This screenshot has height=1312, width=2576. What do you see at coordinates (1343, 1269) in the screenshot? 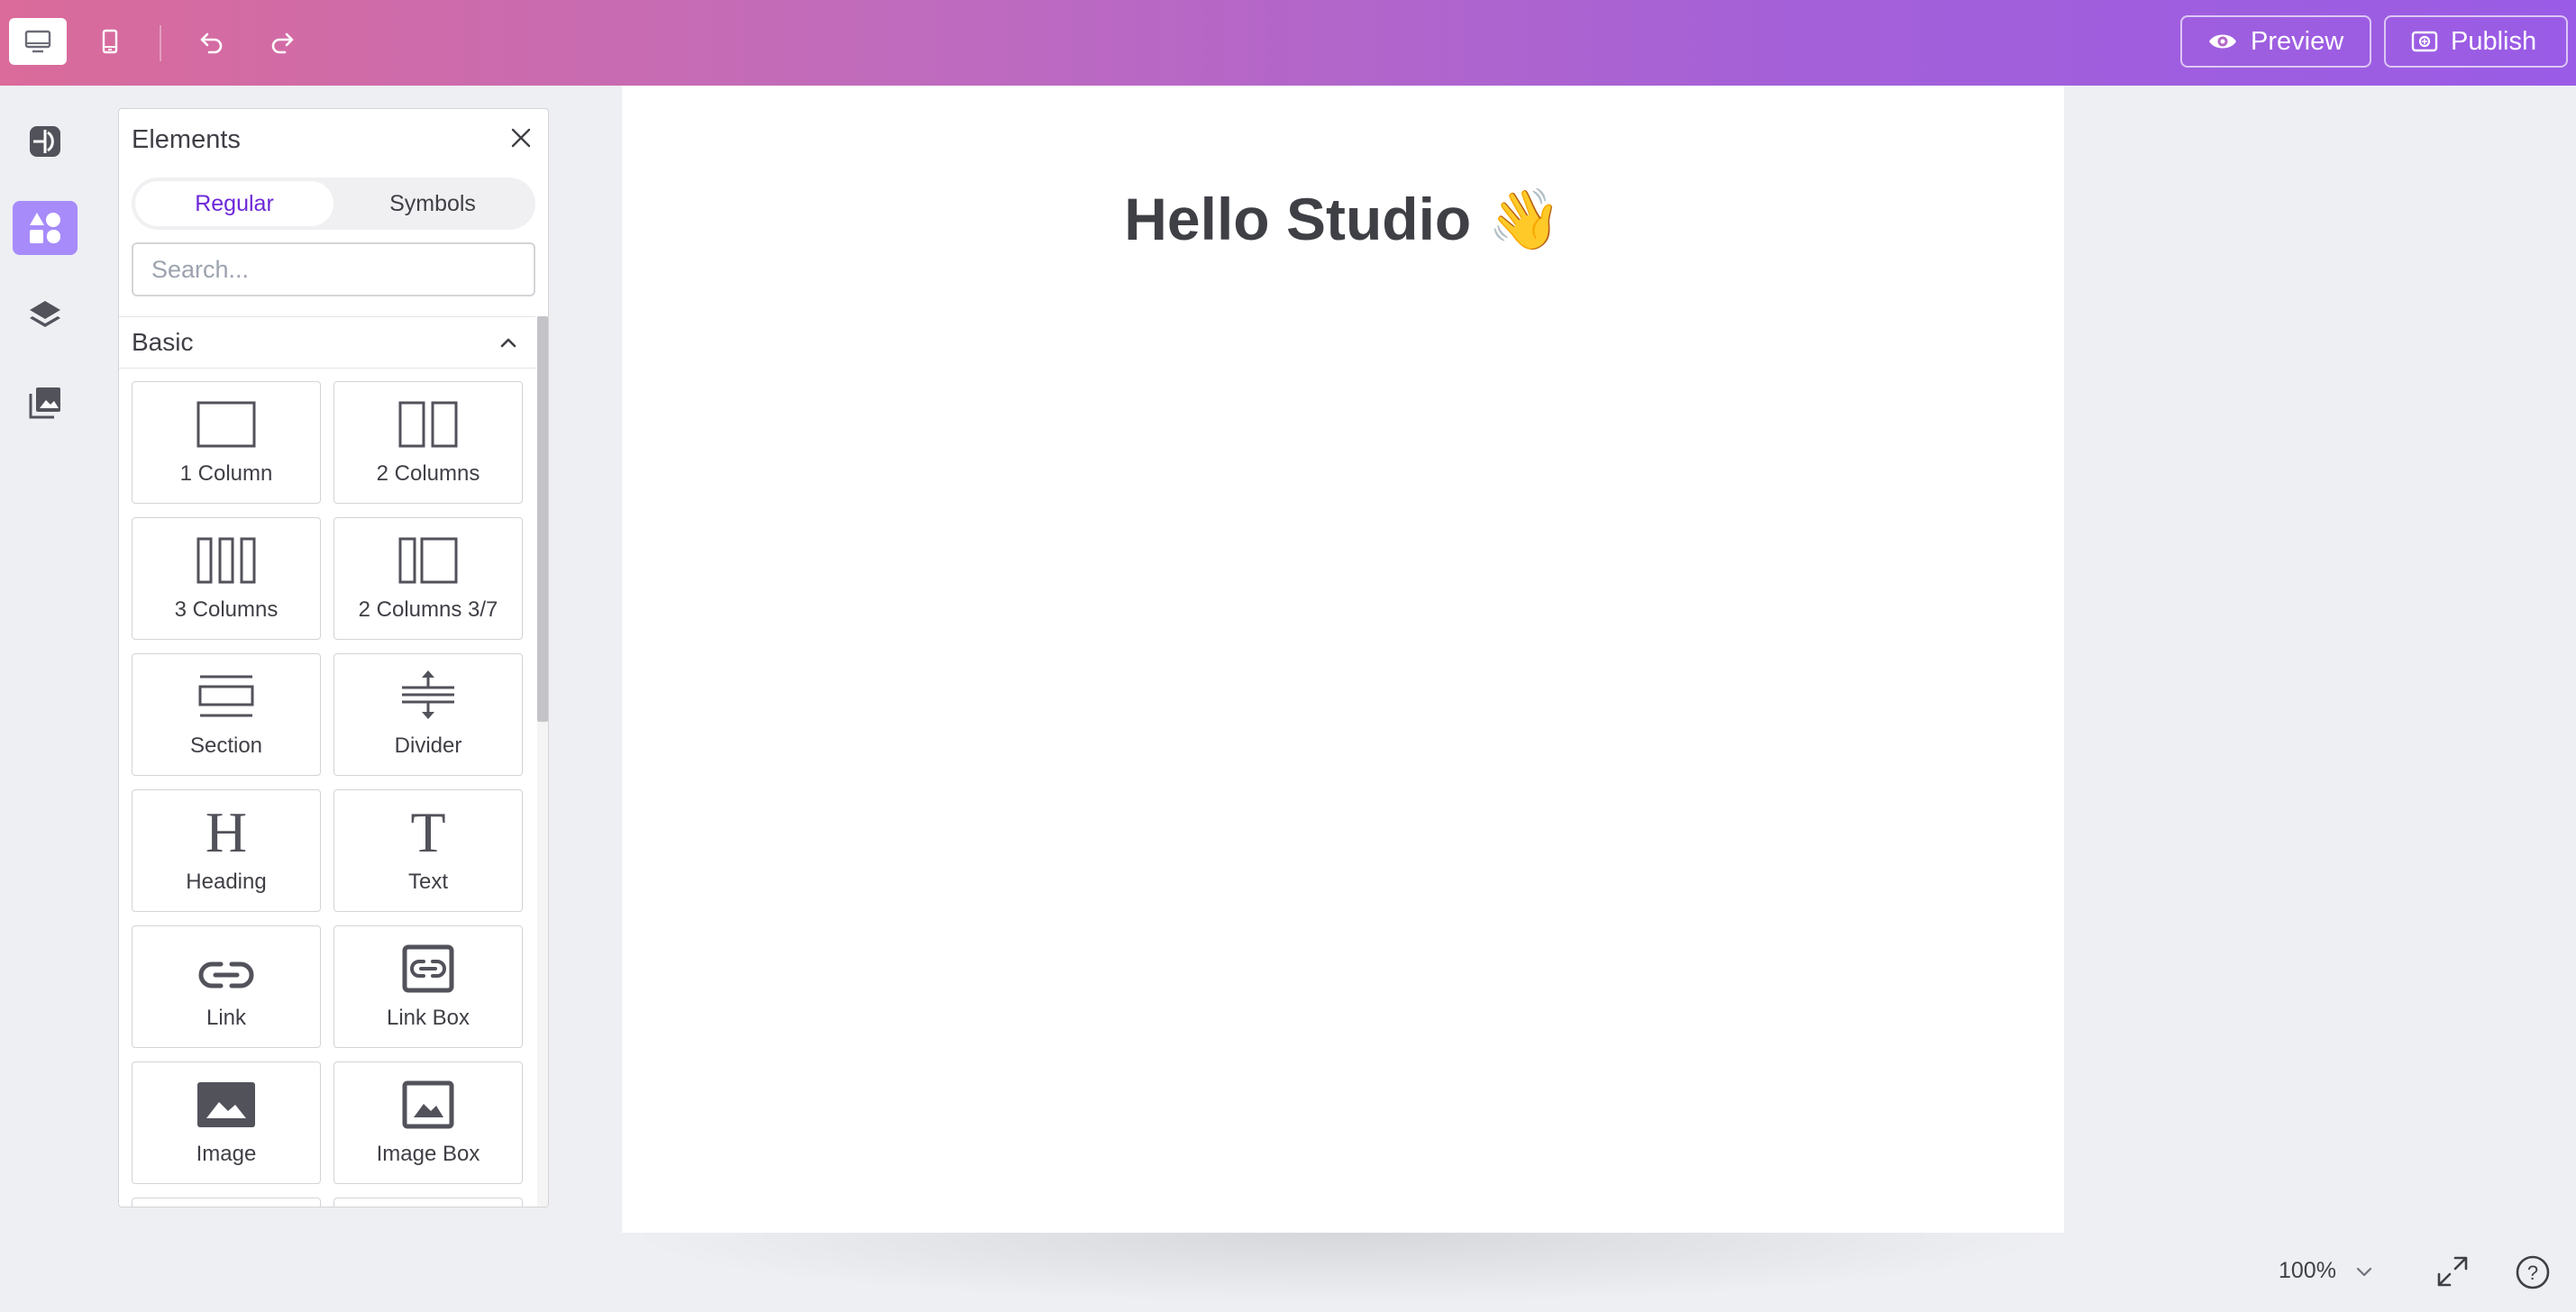
I see `canvas-shadow` at bounding box center [1343, 1269].